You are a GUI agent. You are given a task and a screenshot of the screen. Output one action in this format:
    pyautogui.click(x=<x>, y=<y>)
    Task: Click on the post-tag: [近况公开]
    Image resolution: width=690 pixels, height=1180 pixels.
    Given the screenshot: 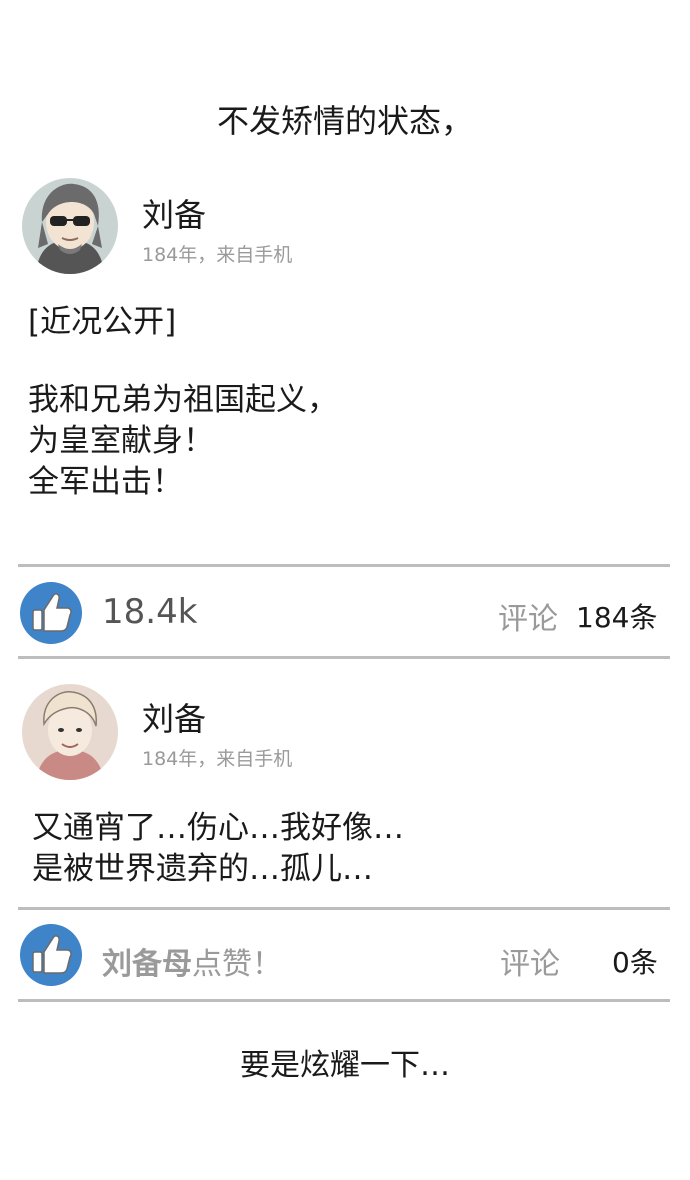 What is the action you would take?
    pyautogui.click(x=102, y=322)
    